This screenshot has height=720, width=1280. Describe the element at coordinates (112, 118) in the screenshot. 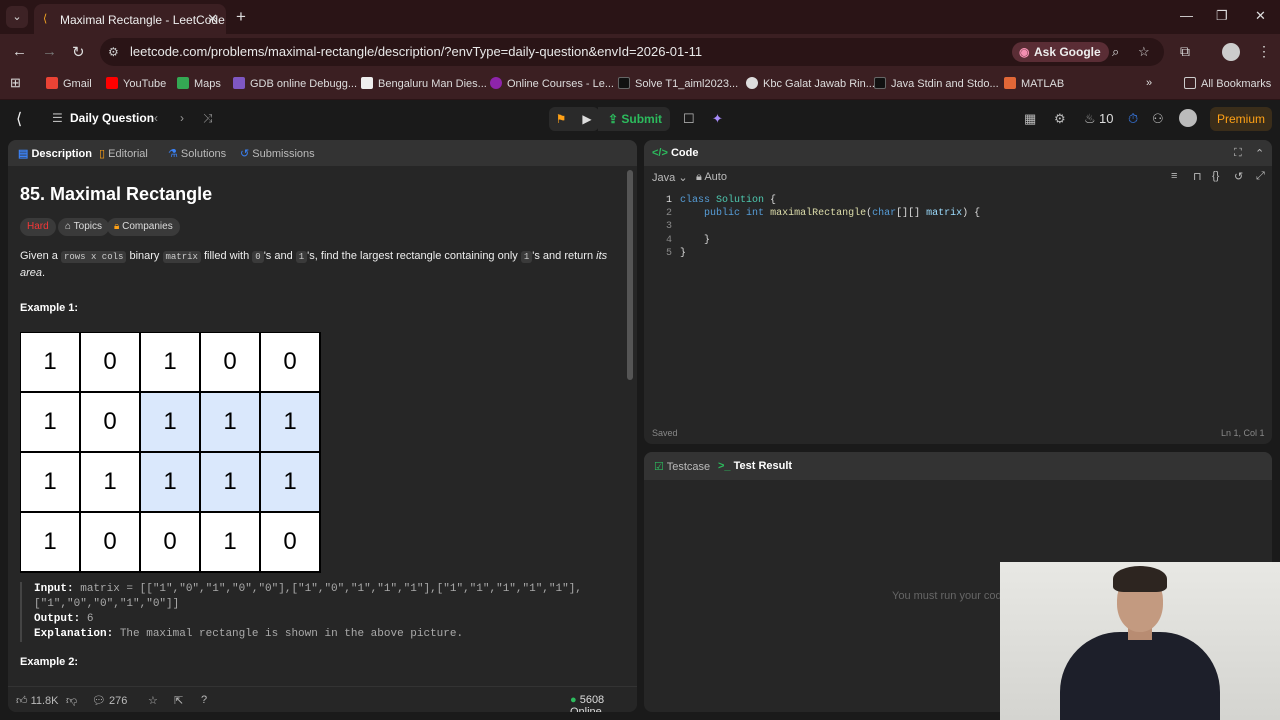

I see `daily-question-link: Daily Question` at that location.